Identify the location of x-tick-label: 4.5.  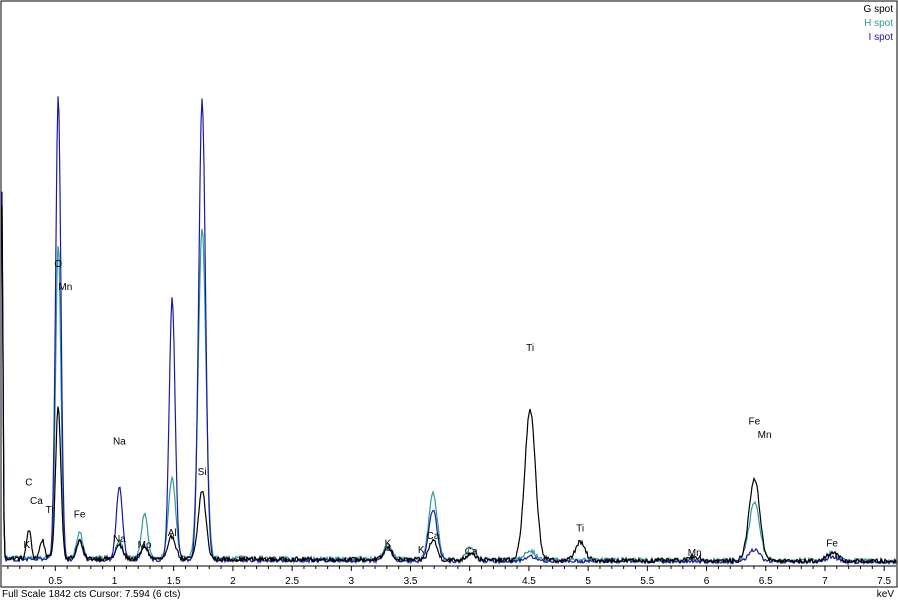
(529, 581).